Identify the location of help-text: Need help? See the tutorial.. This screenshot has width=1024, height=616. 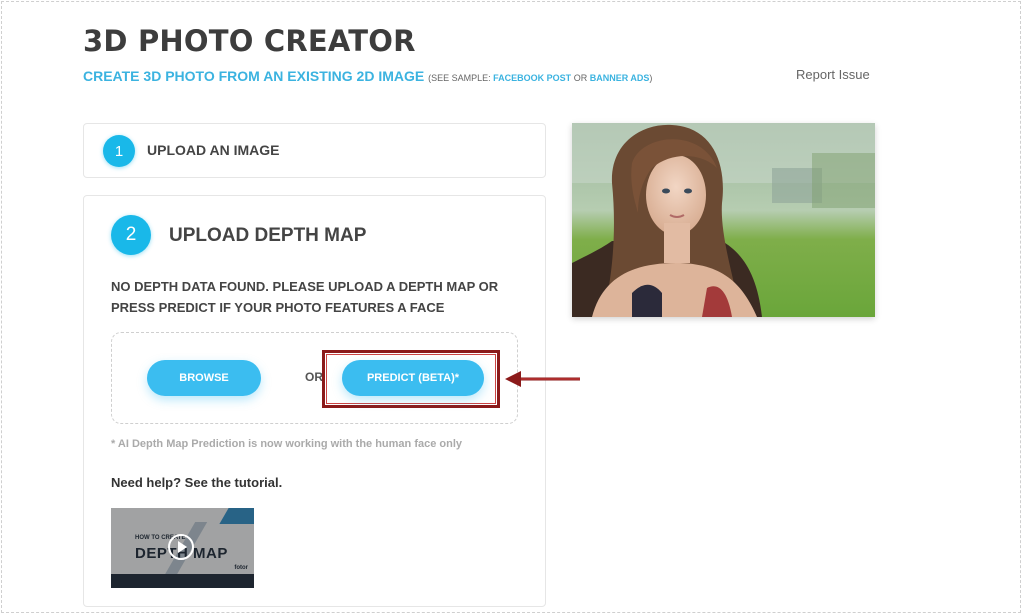
(197, 482).